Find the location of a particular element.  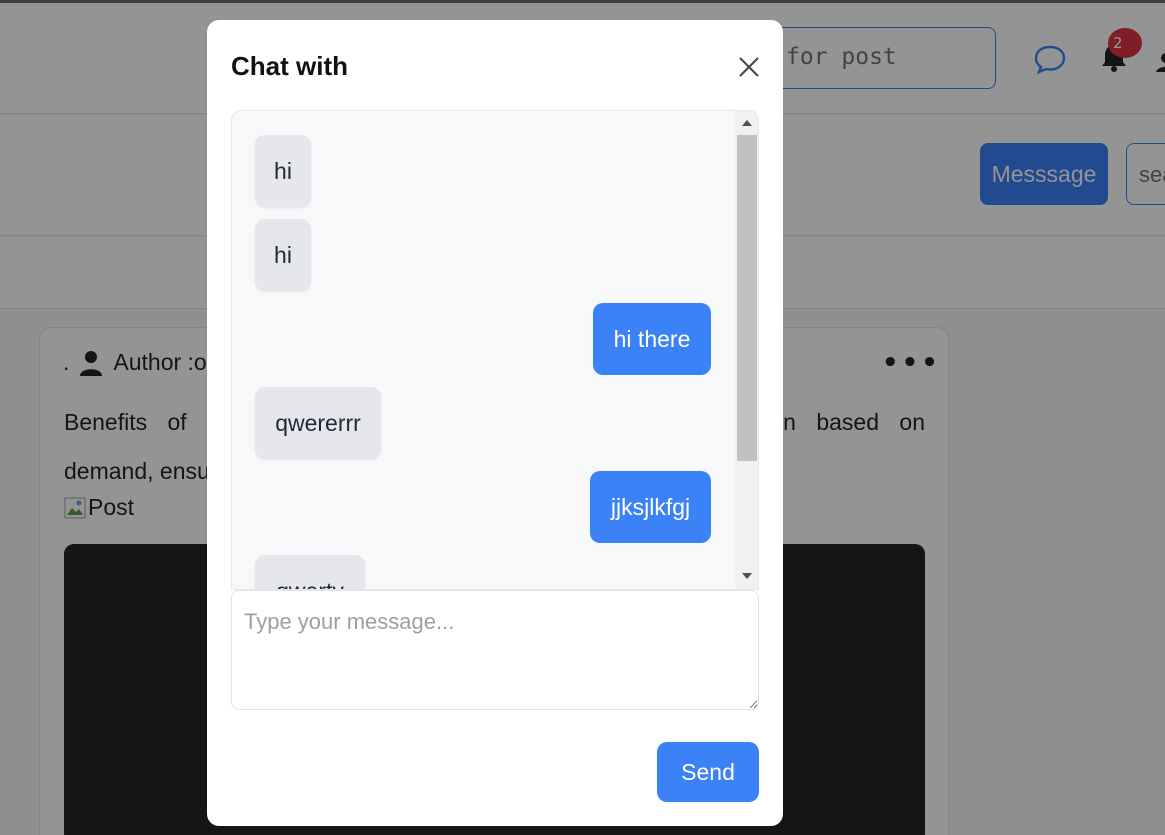

scroll-up-arrow-icon is located at coordinates (747, 123).